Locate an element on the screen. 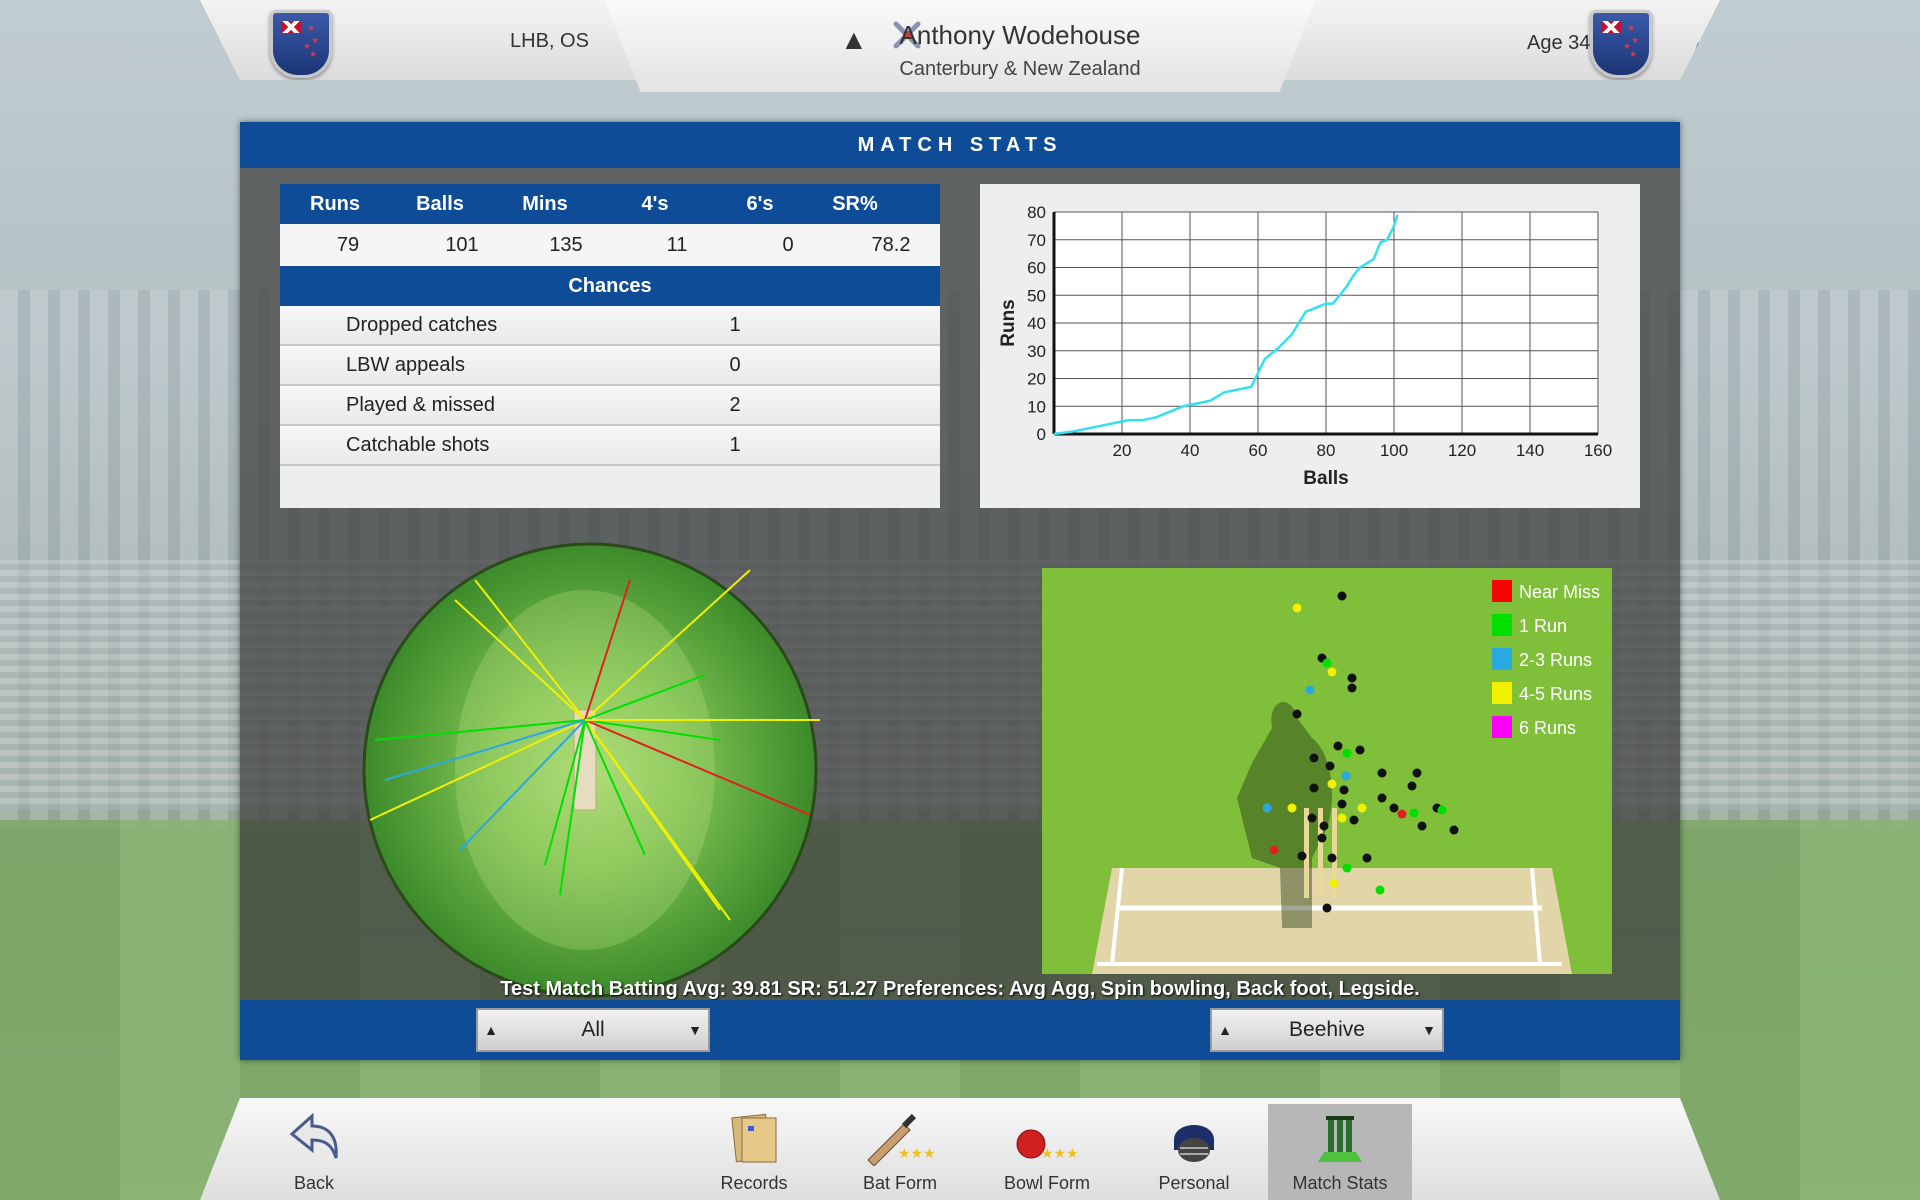  chance-label: Catchable shots is located at coordinates (418, 444).